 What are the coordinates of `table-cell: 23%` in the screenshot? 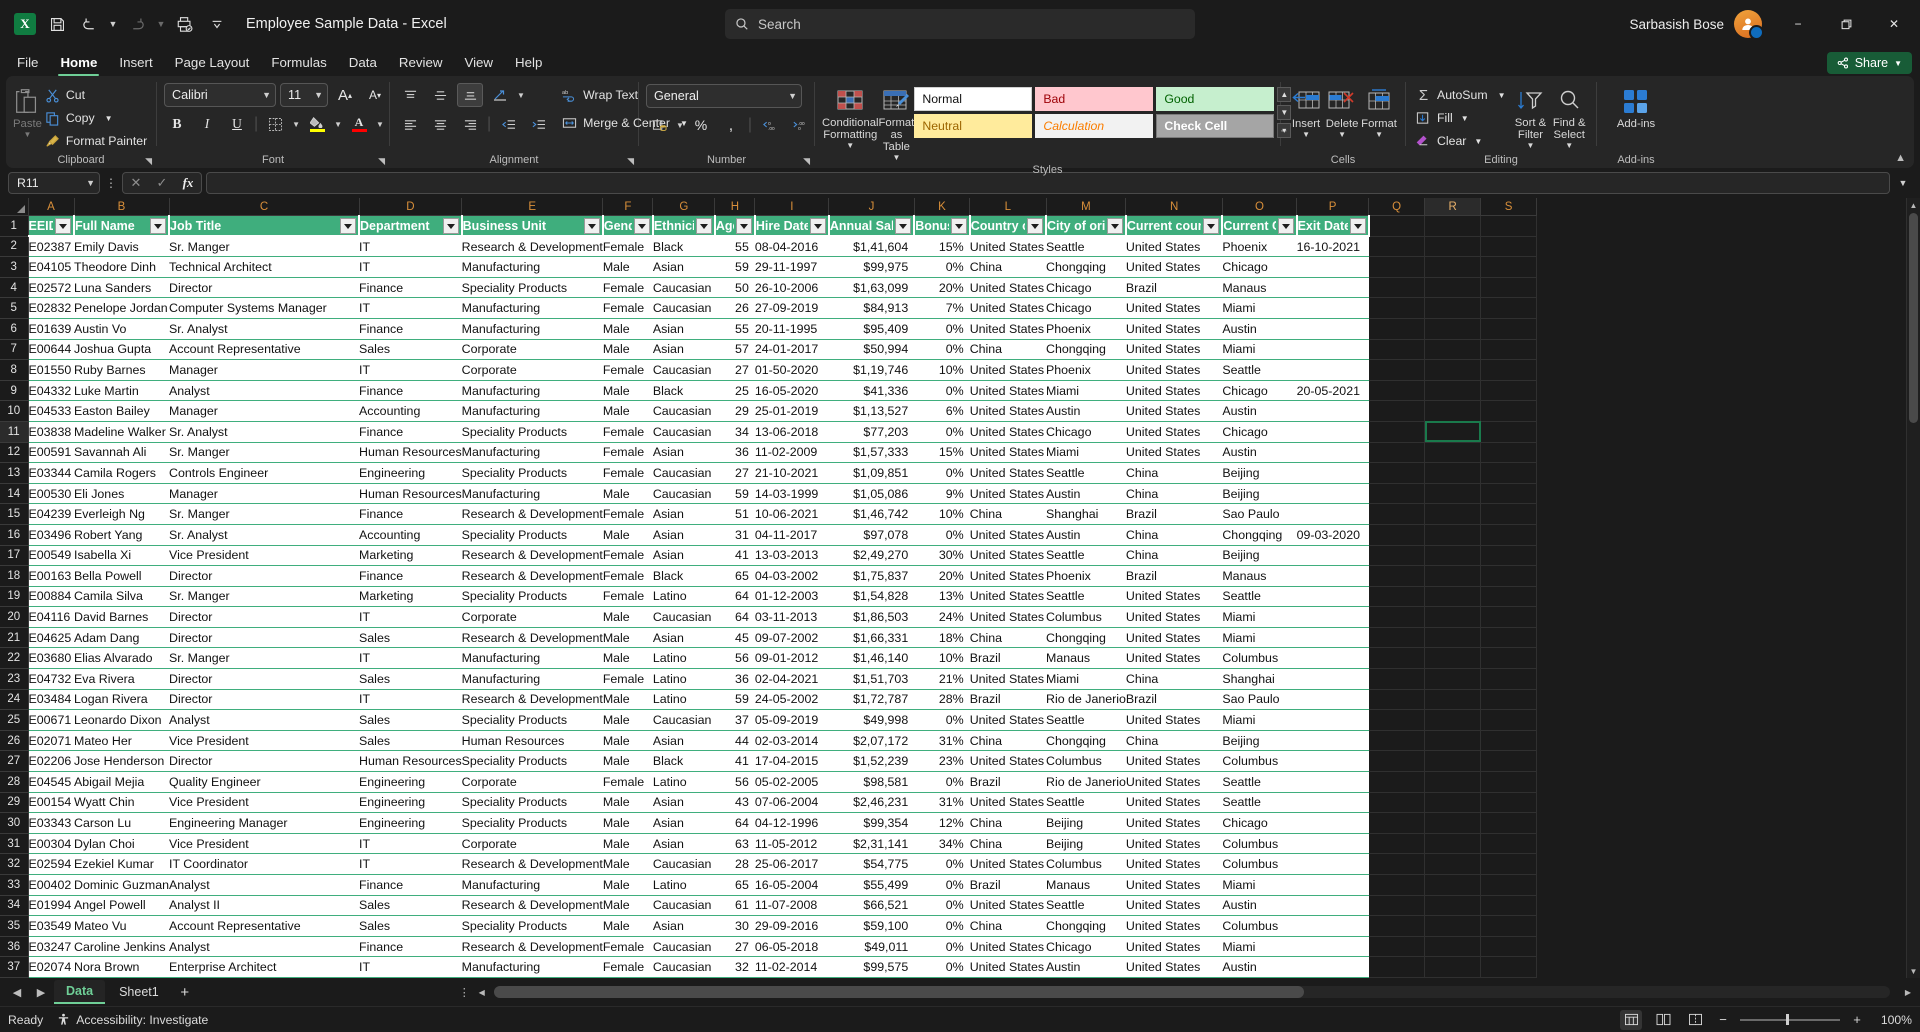 It's located at (942, 761).